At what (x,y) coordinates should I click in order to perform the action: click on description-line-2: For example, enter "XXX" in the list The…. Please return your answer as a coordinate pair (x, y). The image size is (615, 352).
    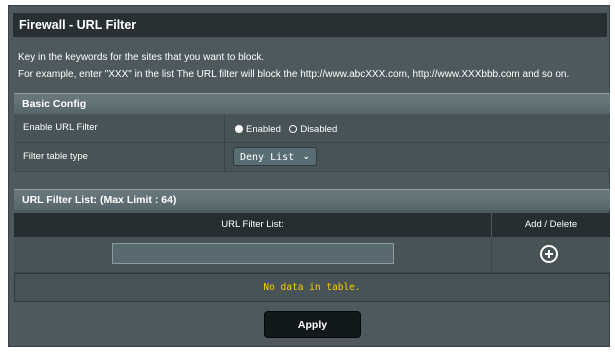
    Looking at the image, I should click on (294, 74).